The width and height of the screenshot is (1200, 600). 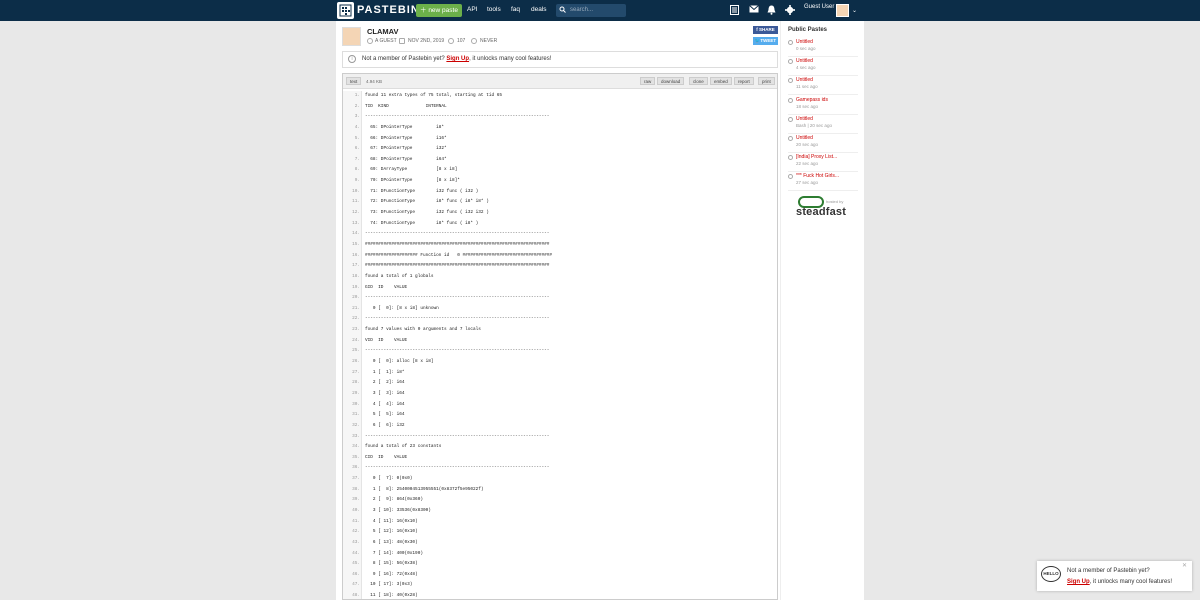 What do you see at coordinates (515, 9) in the screenshot?
I see `nav-faq: faq` at bounding box center [515, 9].